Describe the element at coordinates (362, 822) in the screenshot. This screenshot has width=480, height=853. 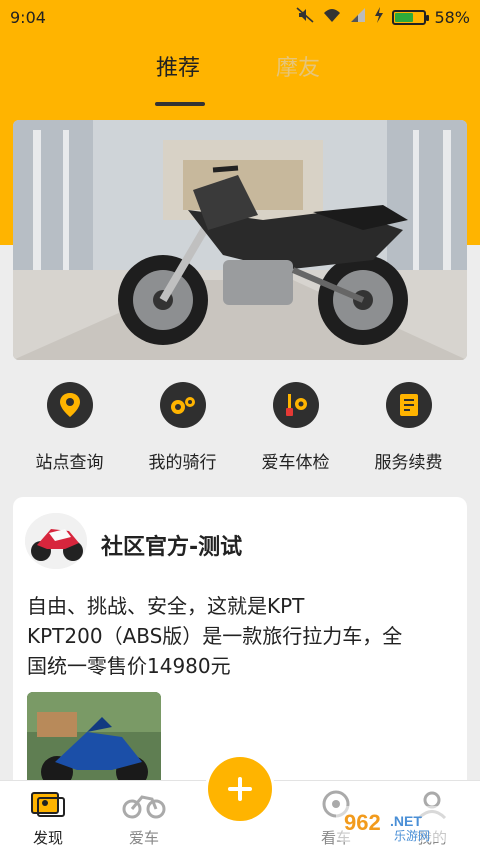
I see `svg-text: 962` at that location.